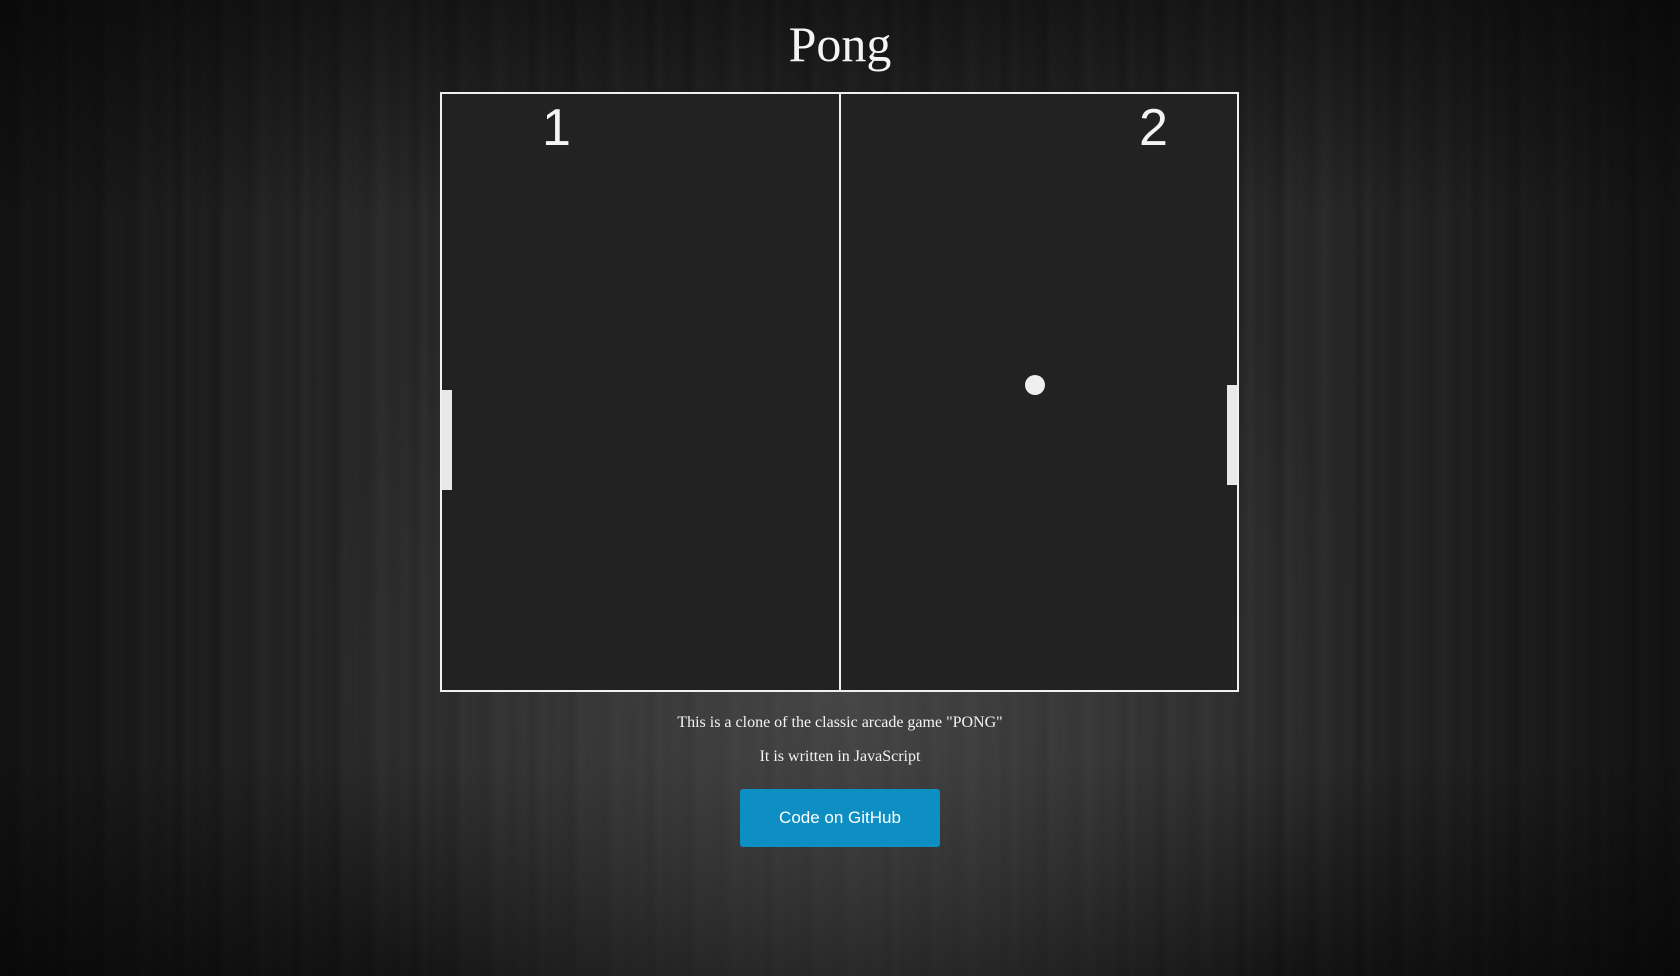 This screenshot has width=1680, height=976. I want to click on score-right: 2, so click(1153, 128).